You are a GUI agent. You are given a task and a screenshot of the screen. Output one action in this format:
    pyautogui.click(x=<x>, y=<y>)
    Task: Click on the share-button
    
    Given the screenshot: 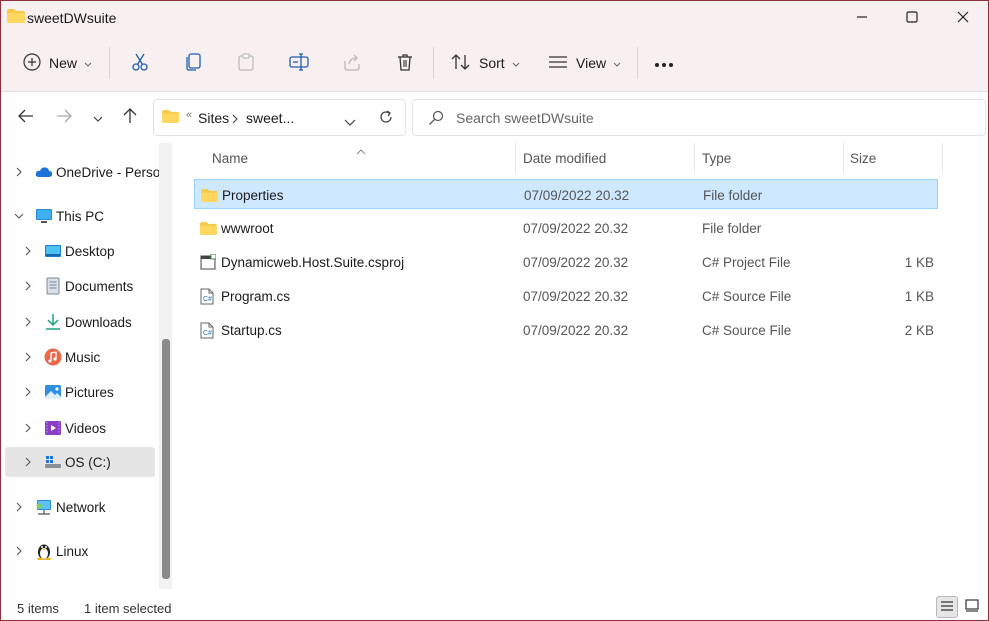 What is the action you would take?
    pyautogui.click(x=352, y=63)
    